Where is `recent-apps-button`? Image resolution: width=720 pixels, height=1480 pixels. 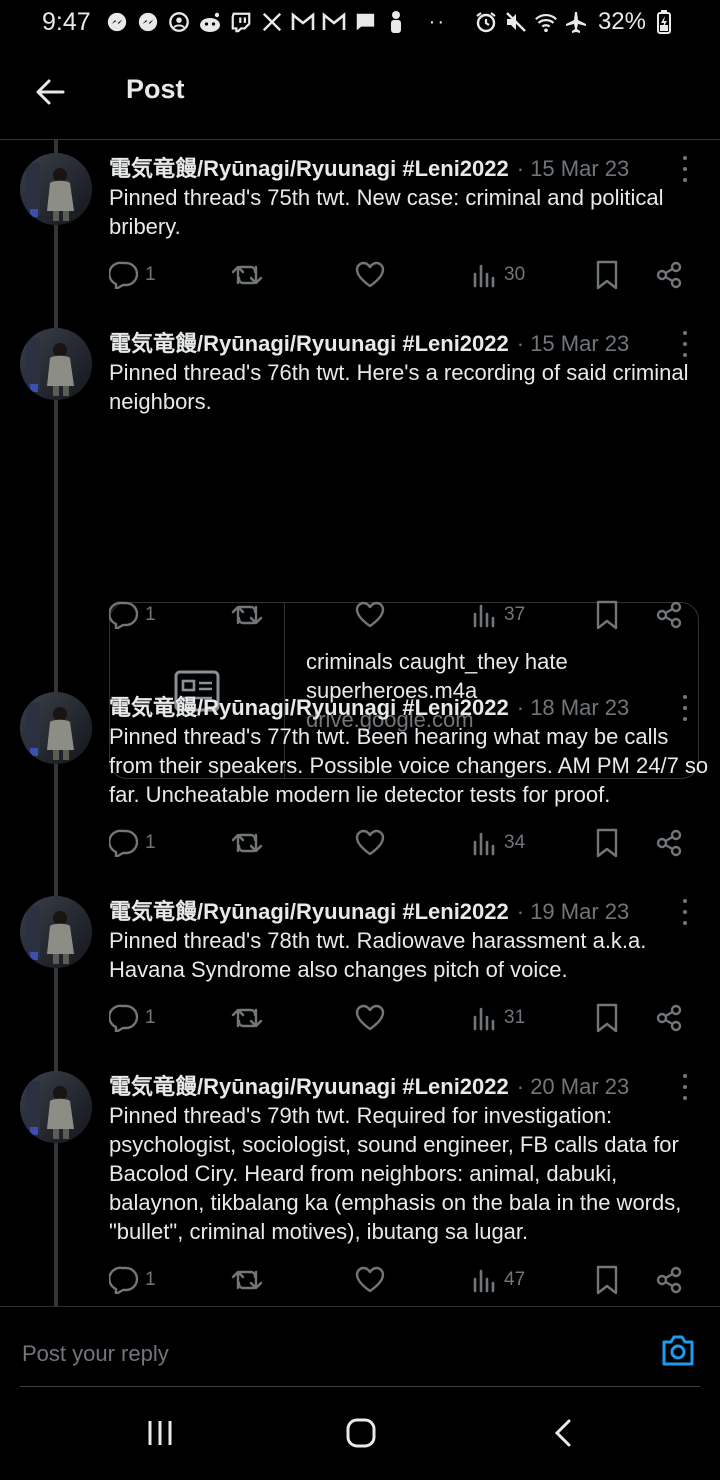
recent-apps-button is located at coordinates (160, 1433).